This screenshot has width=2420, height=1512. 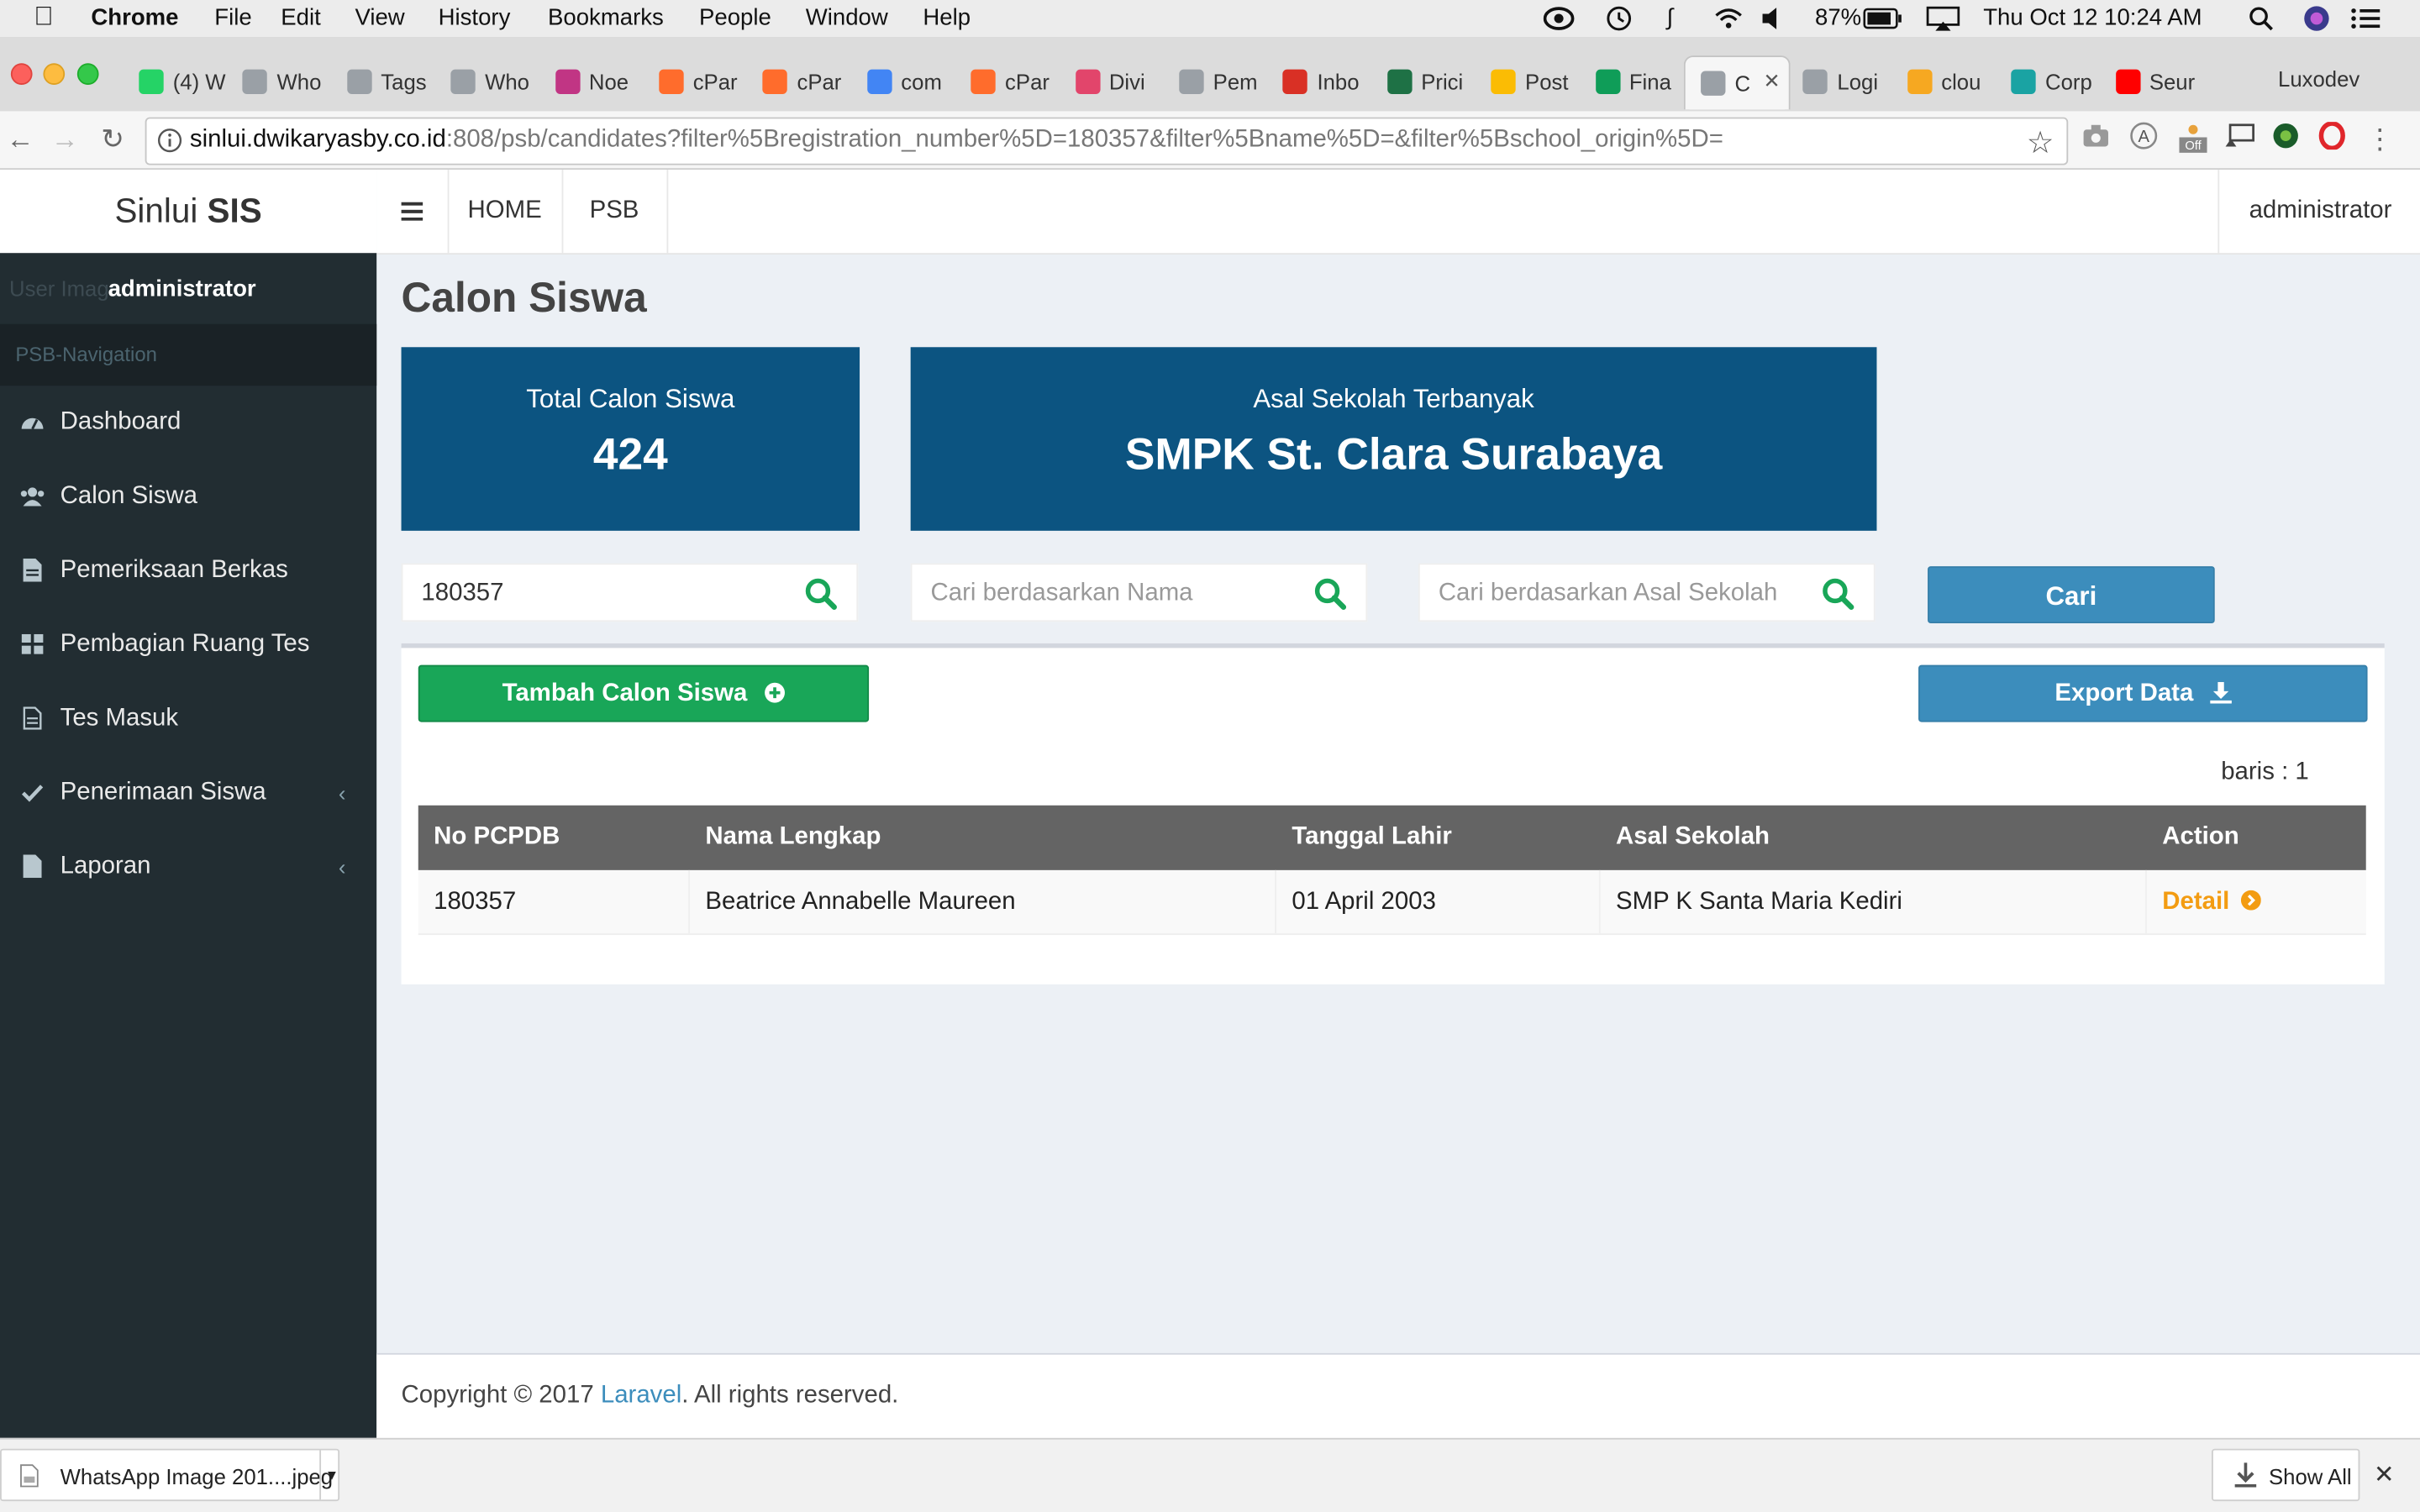 What do you see at coordinates (1632, 81) in the screenshot?
I see `browser-tab: Fina` at bounding box center [1632, 81].